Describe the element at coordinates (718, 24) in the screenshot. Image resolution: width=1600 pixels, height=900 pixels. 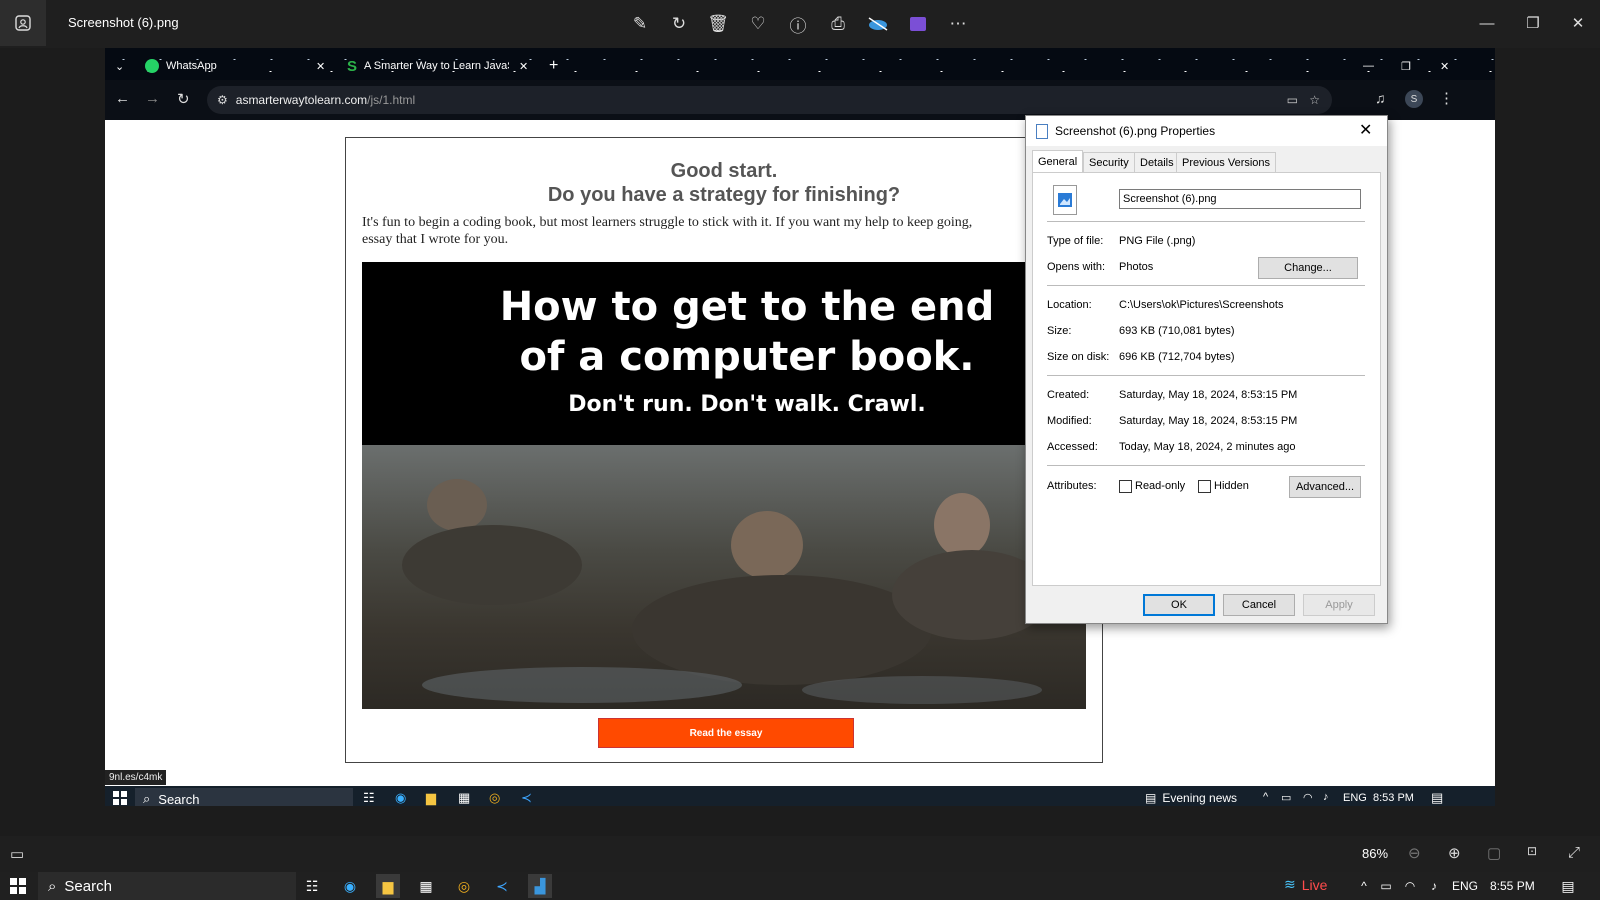
I see `delete-icon: 🗑` at that location.